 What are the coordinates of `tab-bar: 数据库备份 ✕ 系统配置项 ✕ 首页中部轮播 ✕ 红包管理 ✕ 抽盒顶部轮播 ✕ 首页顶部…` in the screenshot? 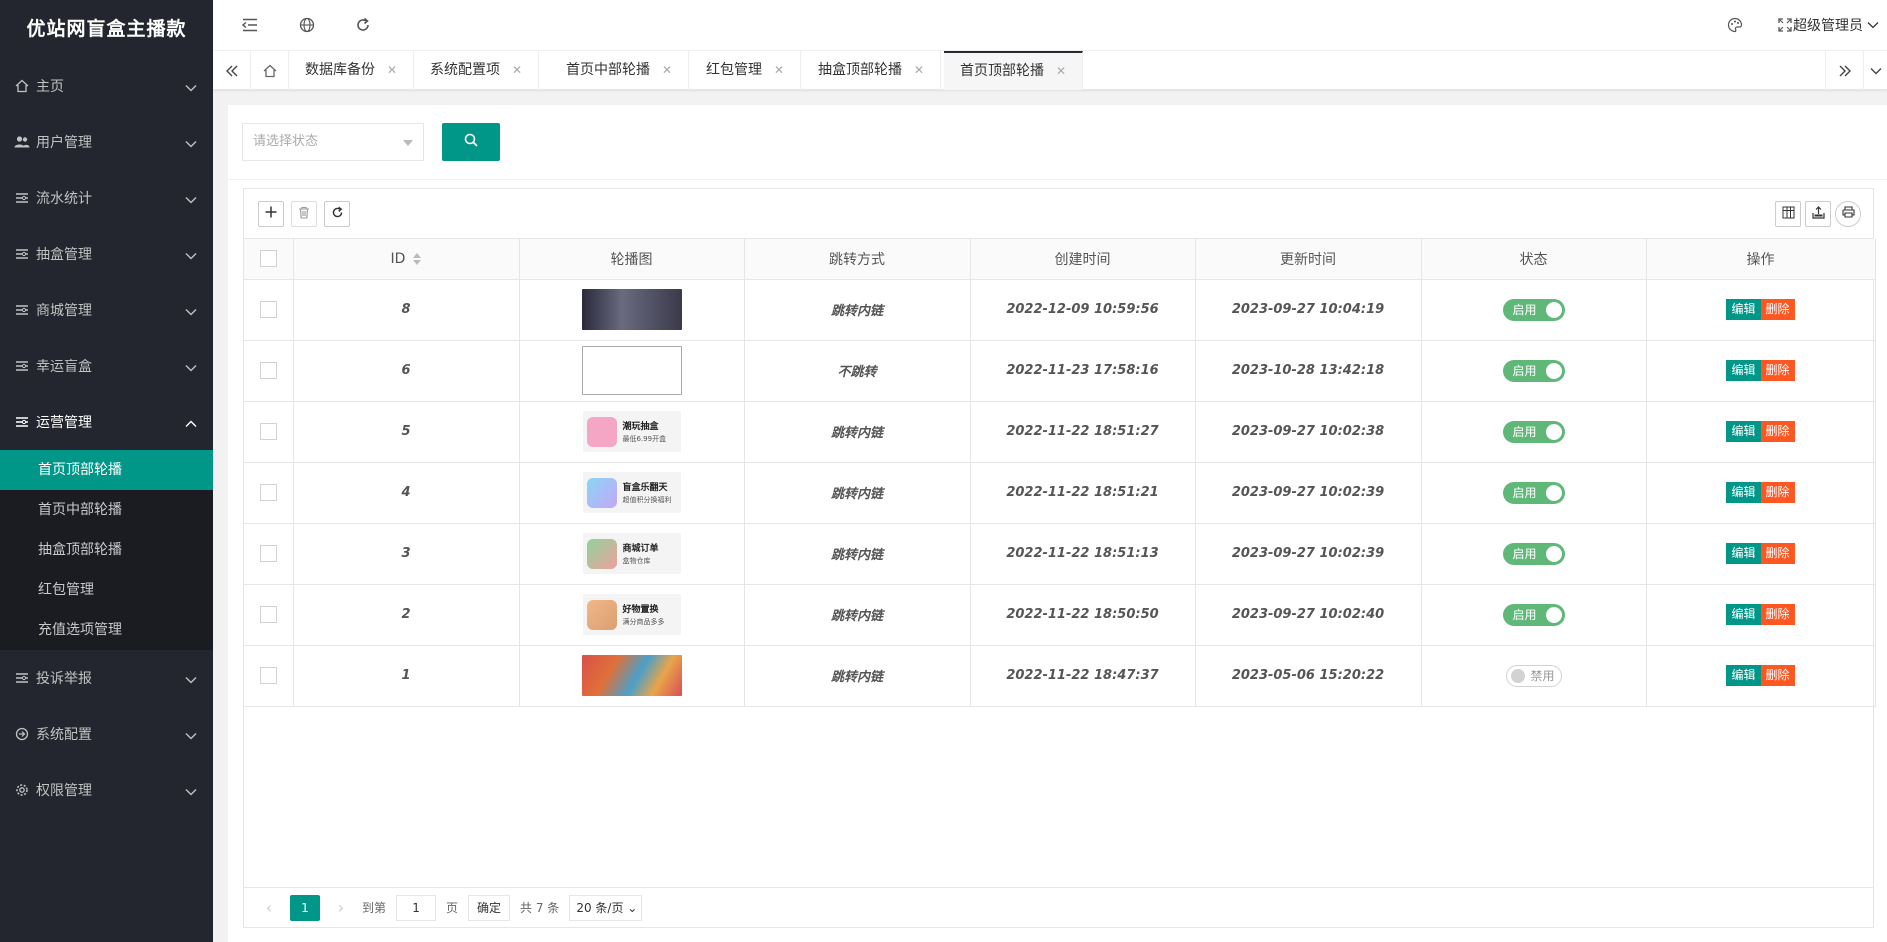 It's located at (1050, 70).